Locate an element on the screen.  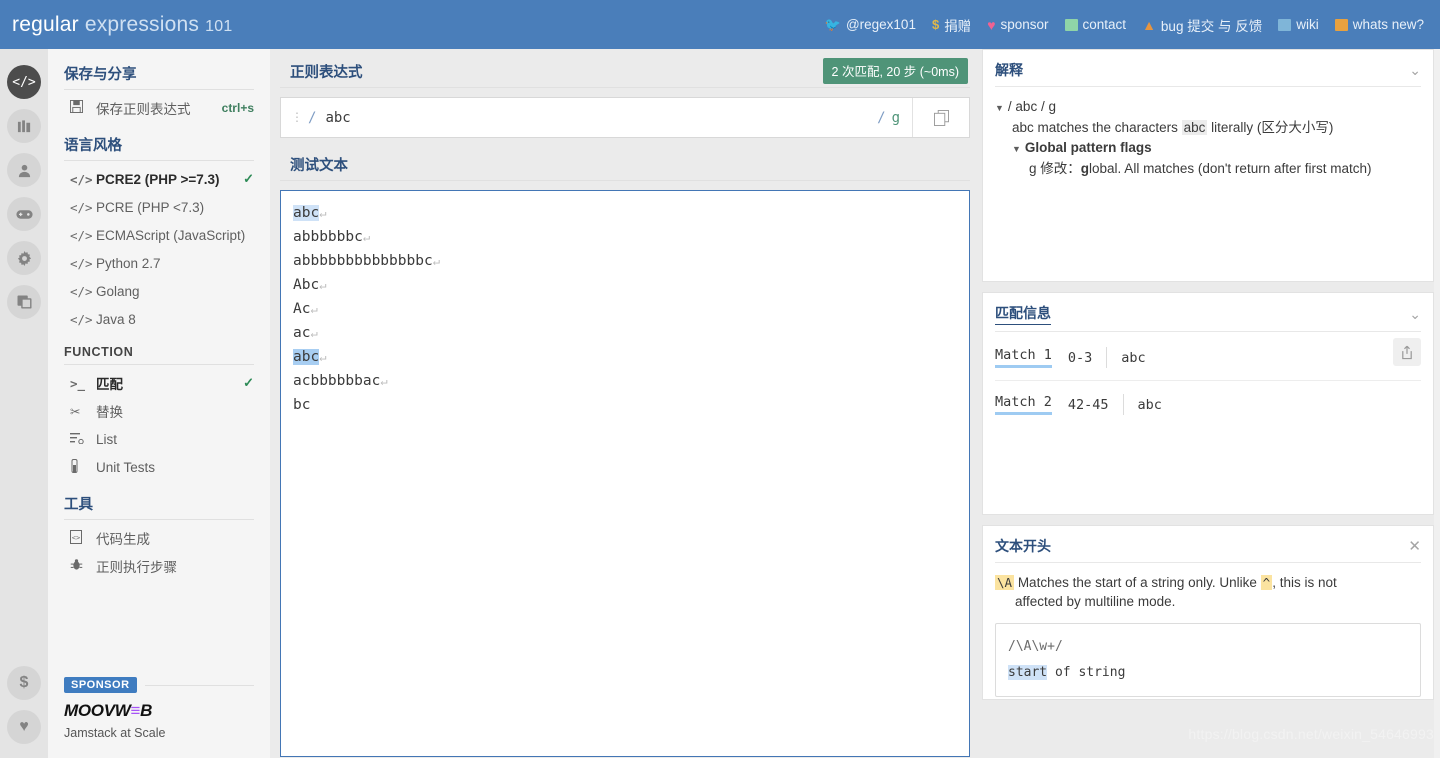
sidebar-function-list: List is located at coordinates (159, 439).